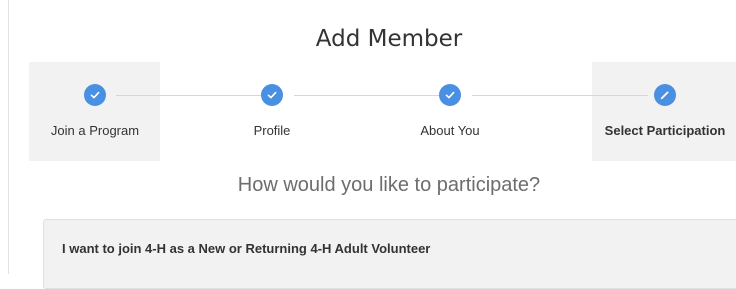 This screenshot has width=736, height=289. I want to click on step-about-you: About You, so click(450, 111).